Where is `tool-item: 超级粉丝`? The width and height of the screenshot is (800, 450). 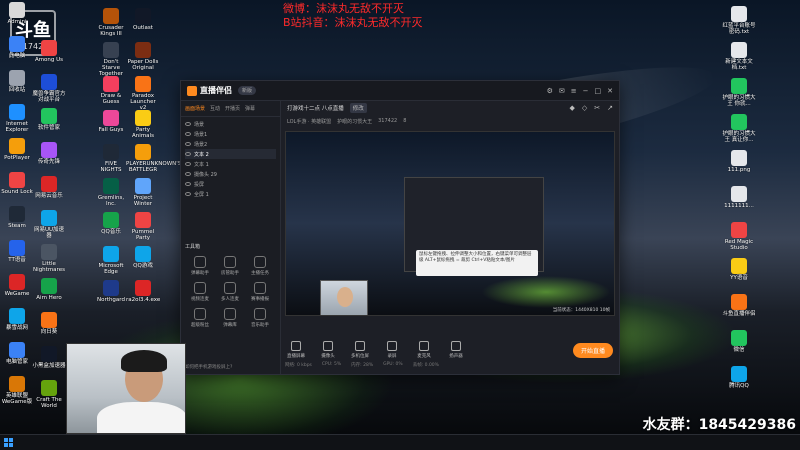 tool-item: 超级粉丝 is located at coordinates (200, 318).